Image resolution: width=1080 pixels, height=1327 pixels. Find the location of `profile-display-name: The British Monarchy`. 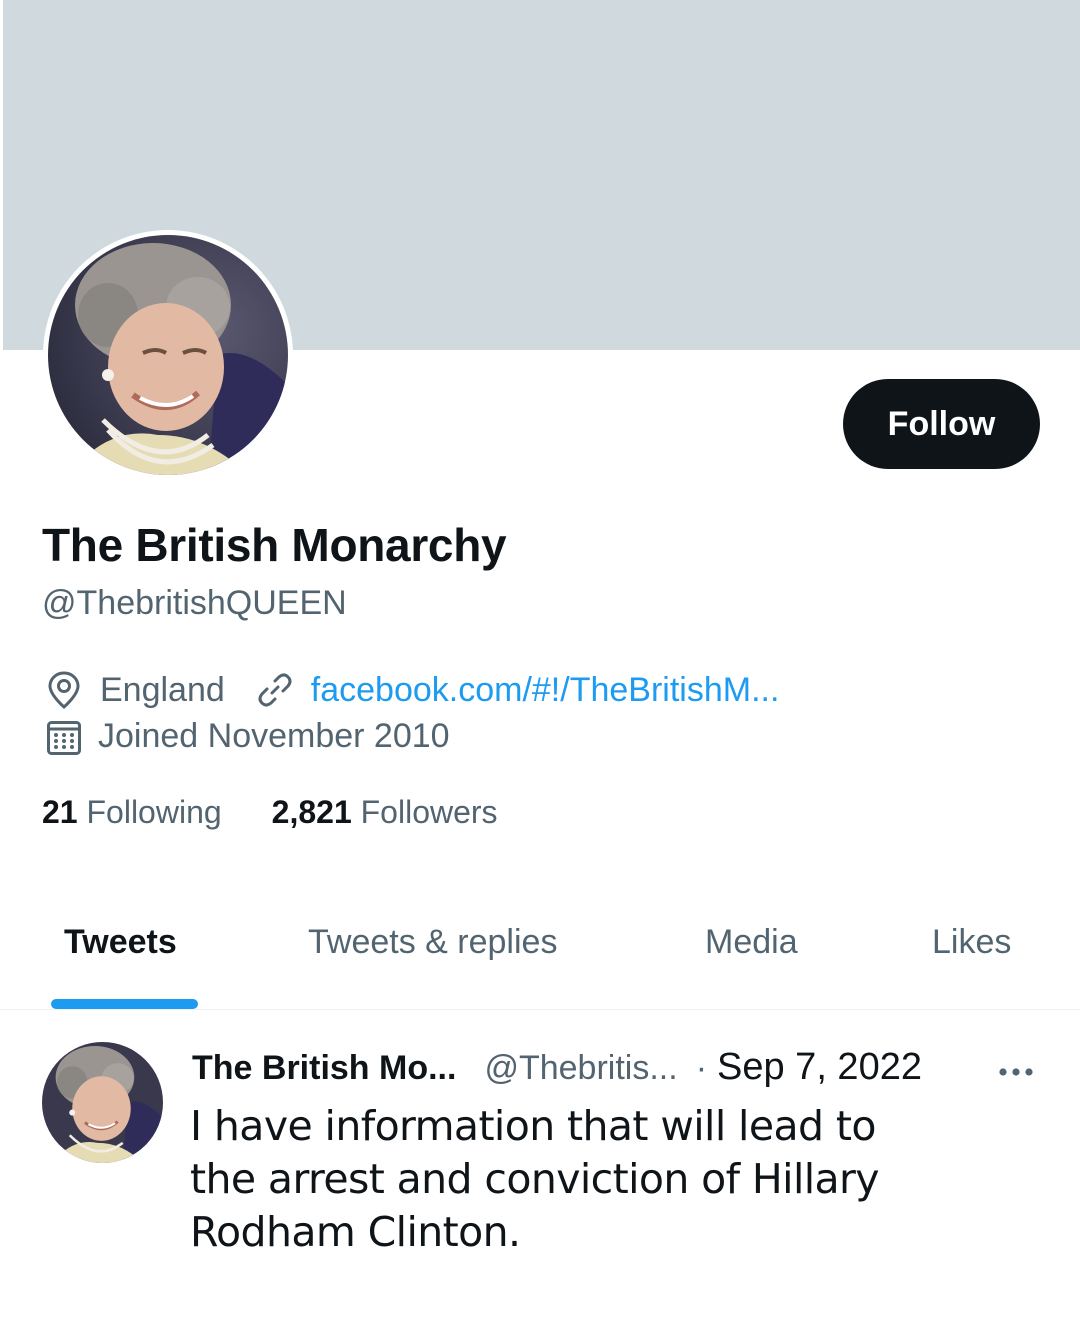

profile-display-name: The British Monarchy is located at coordinates (274, 545).